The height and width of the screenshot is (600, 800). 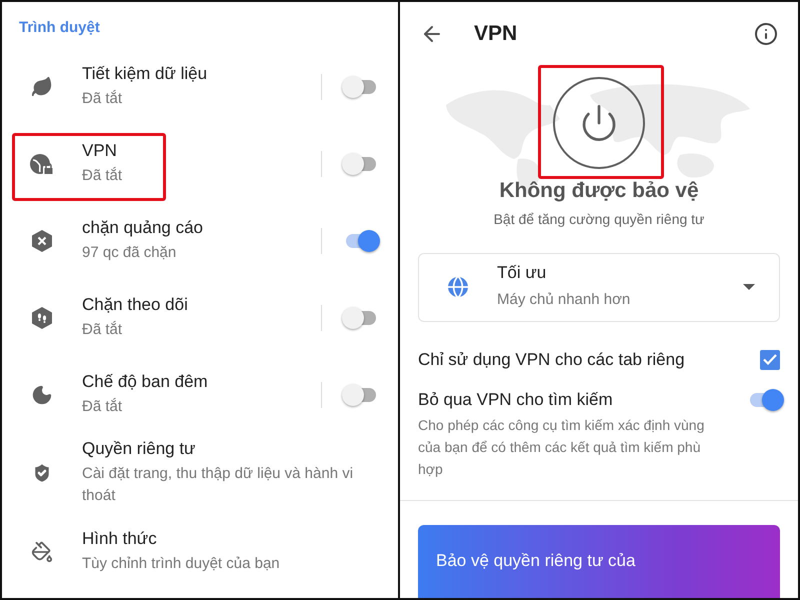 I want to click on item-title: Chế độ ban đêm, so click(x=145, y=382).